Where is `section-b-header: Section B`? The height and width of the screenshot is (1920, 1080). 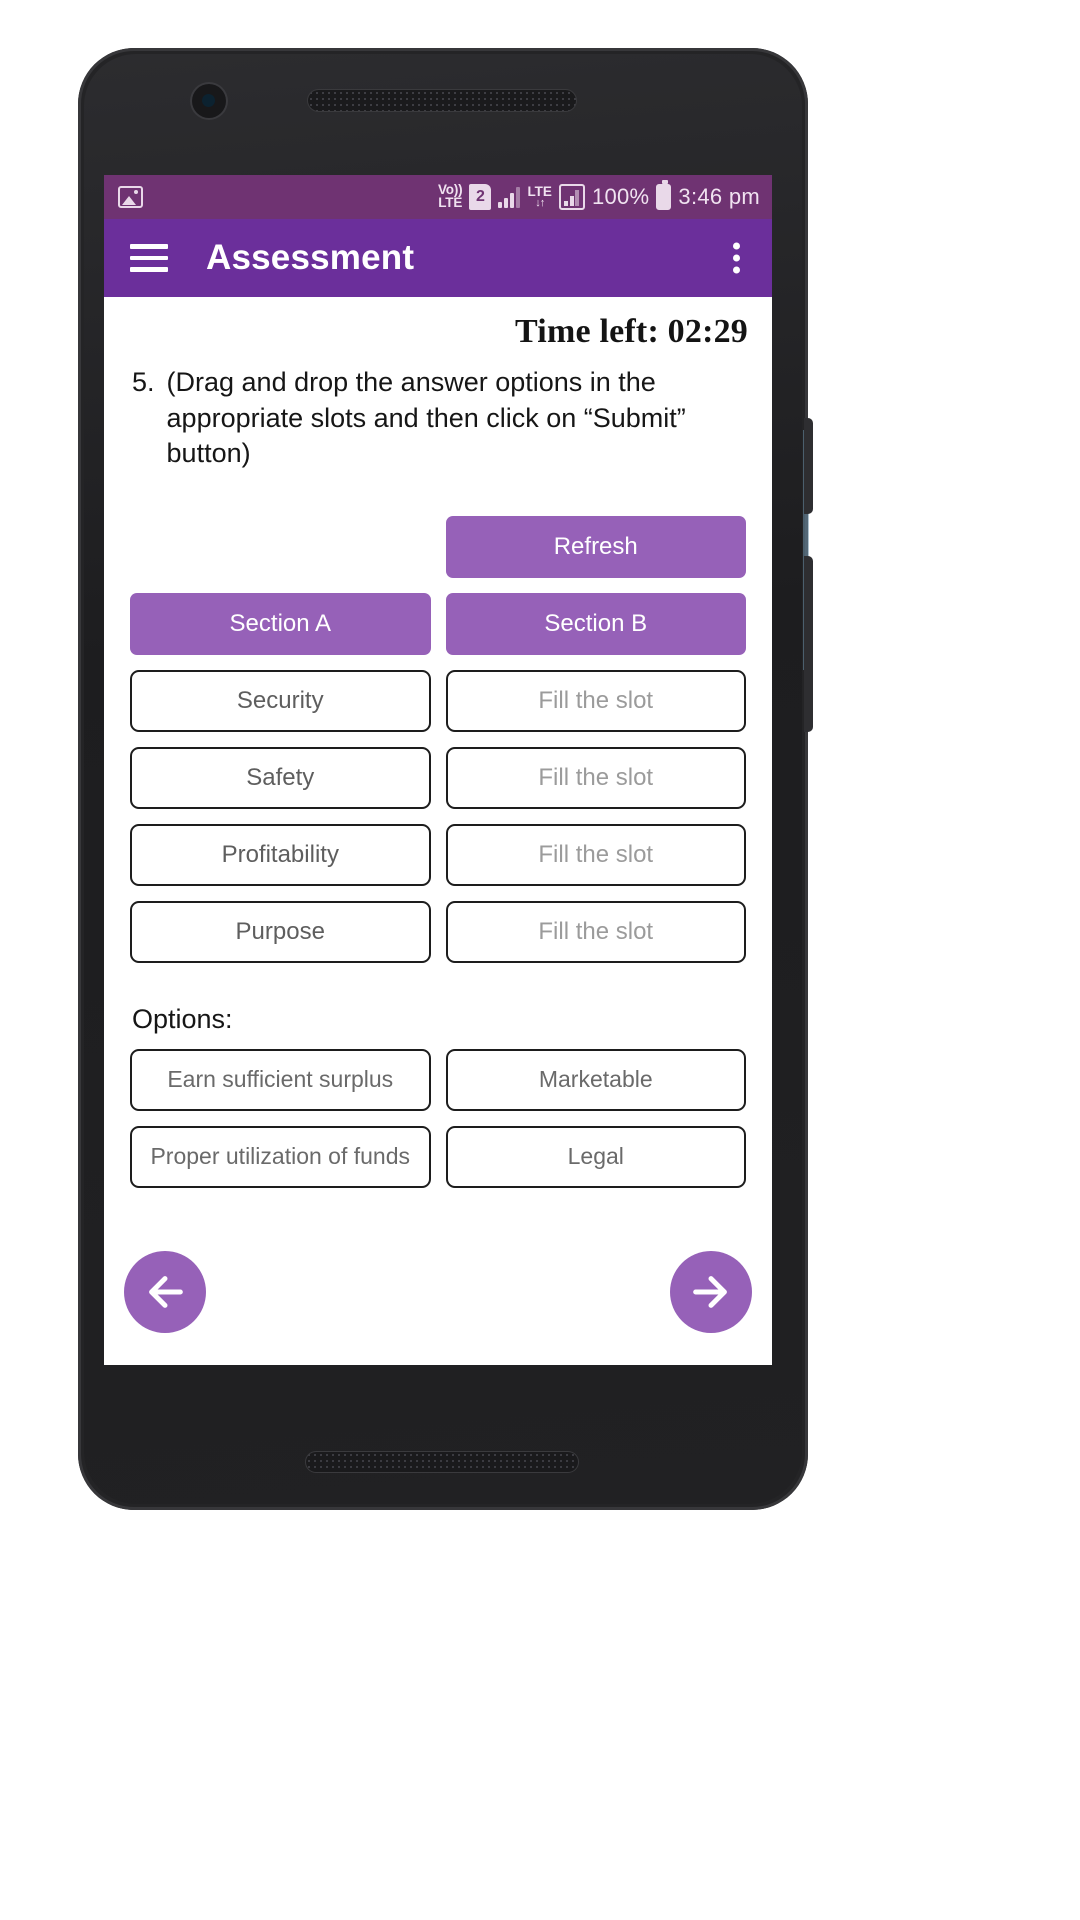 section-b-header: Section B is located at coordinates (595, 623).